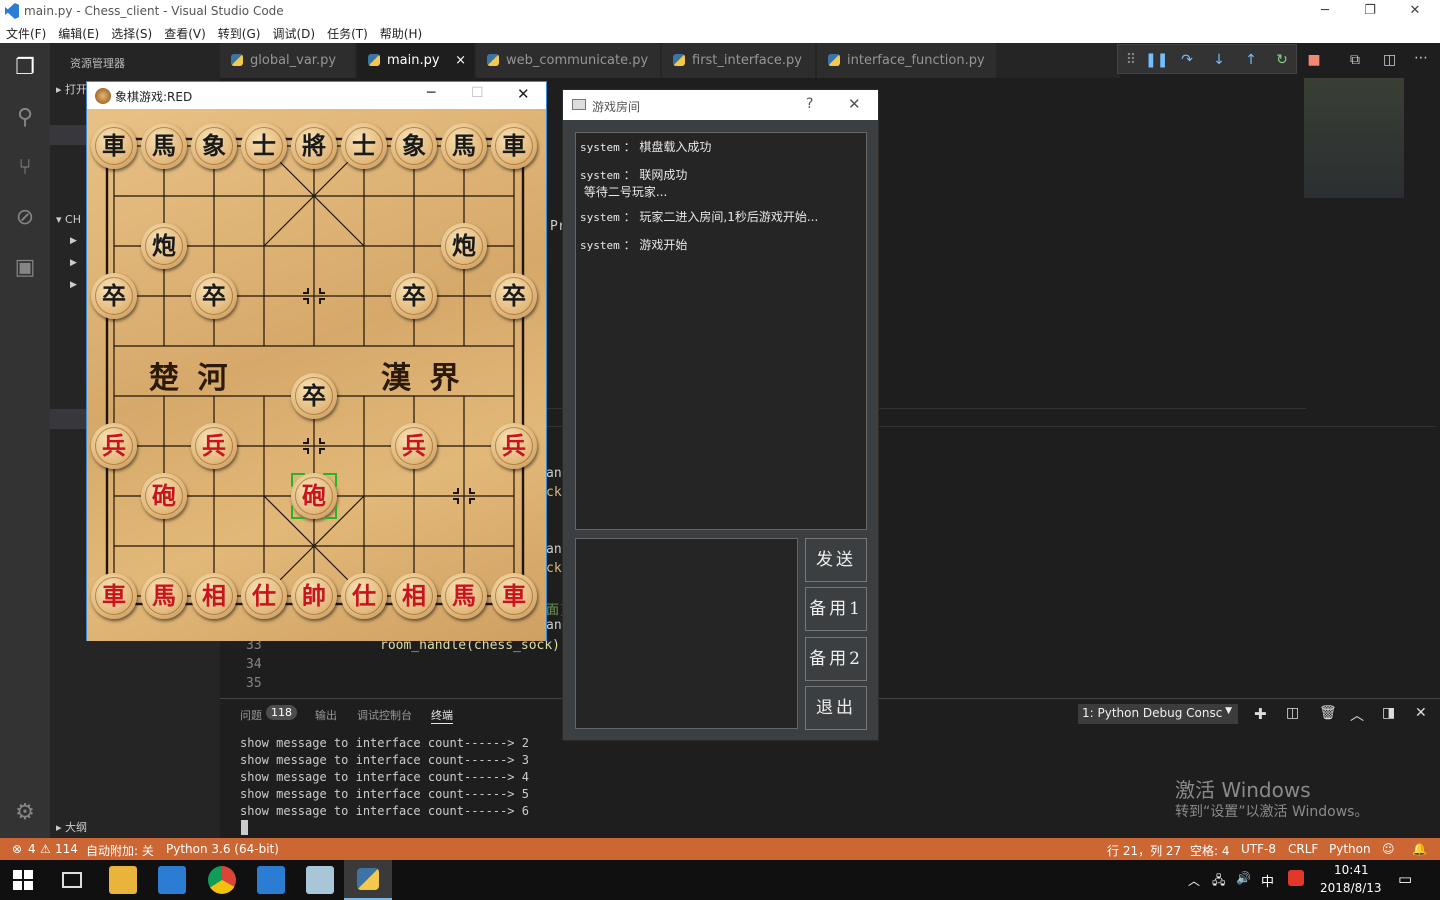 Image resolution: width=1440 pixels, height=900 pixels. I want to click on windows-start-icon, so click(23, 880).